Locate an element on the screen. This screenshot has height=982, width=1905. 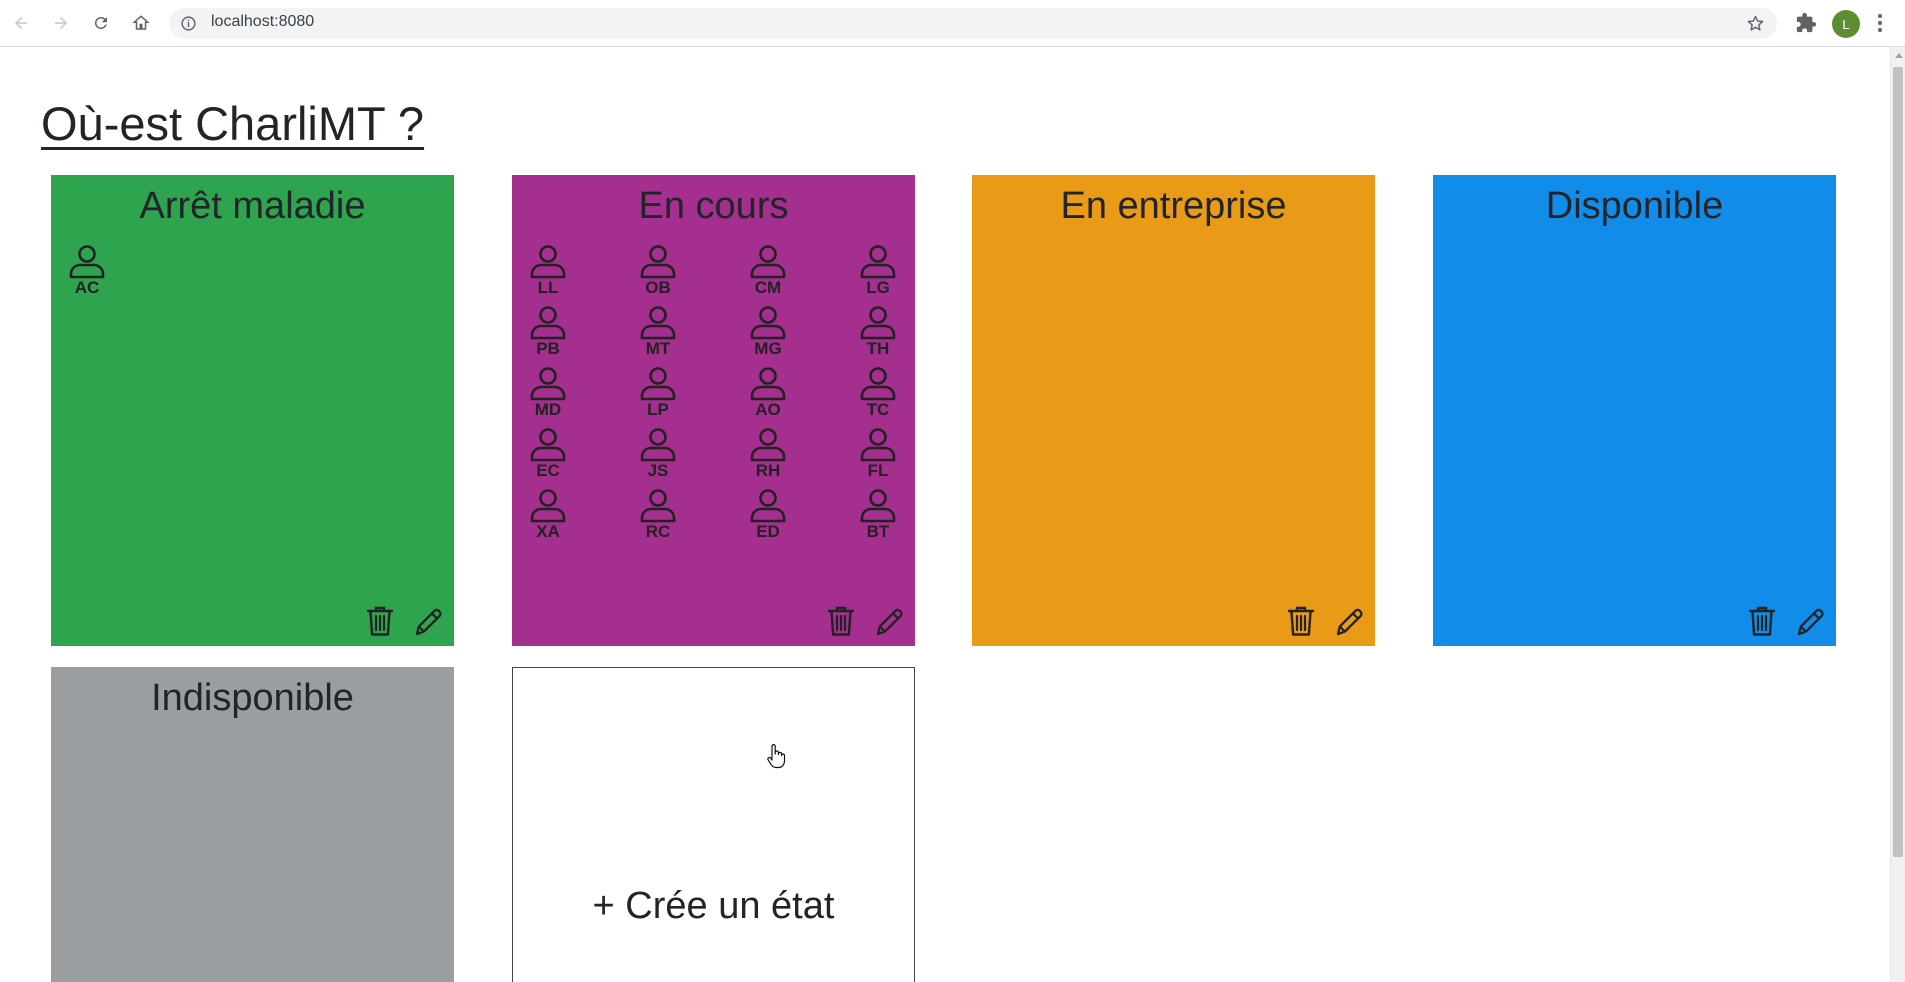
url-text: localhost:8080 is located at coordinates (262, 22).